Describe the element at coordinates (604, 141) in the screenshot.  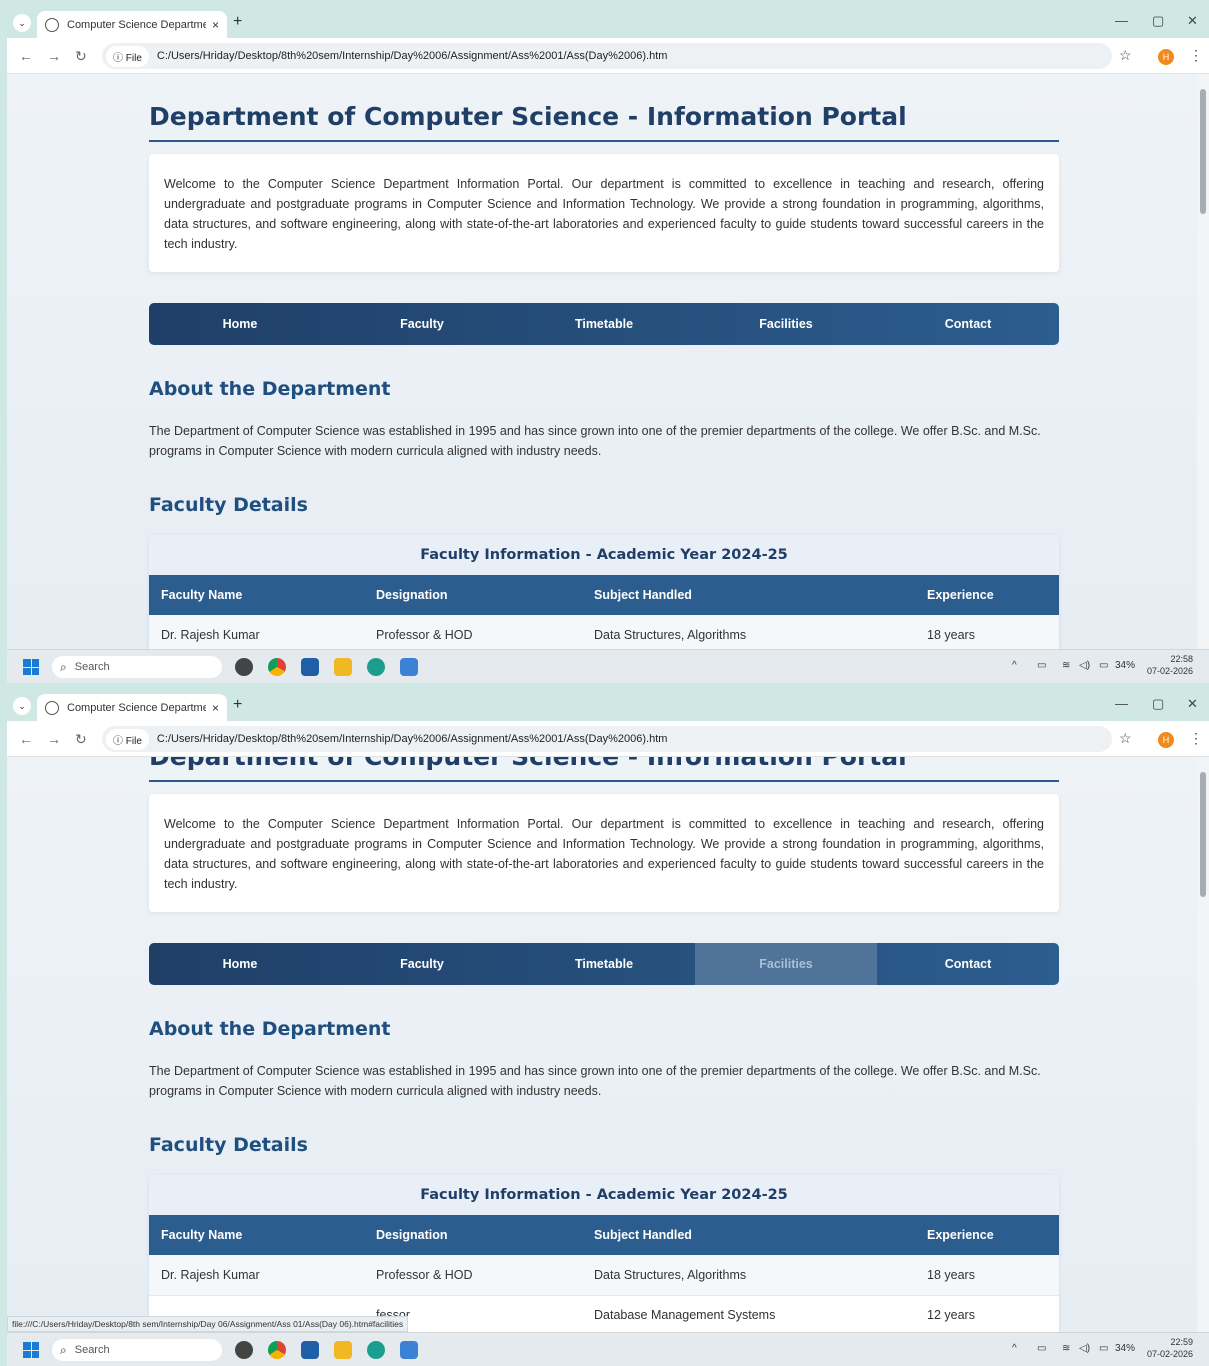
I see `title-divider` at that location.